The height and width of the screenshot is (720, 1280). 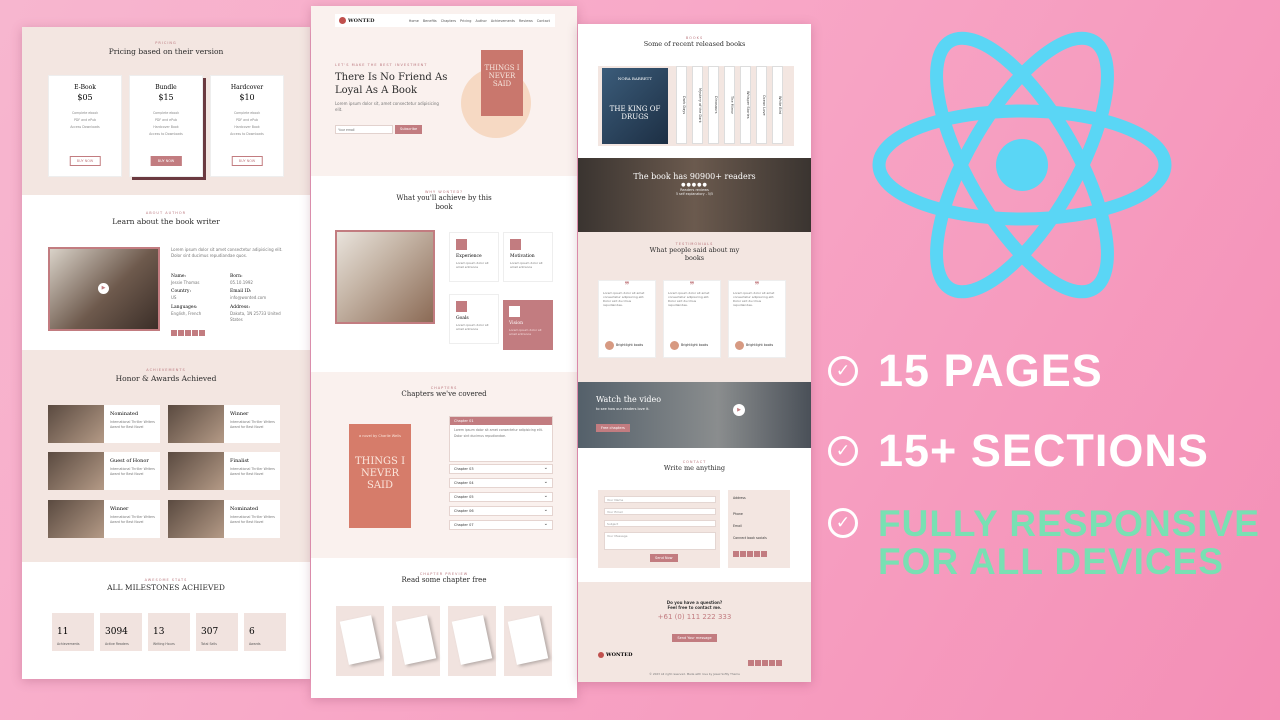 What do you see at coordinates (166, 213) in the screenshot?
I see `author-kicker: ABOUT AUTHOR` at bounding box center [166, 213].